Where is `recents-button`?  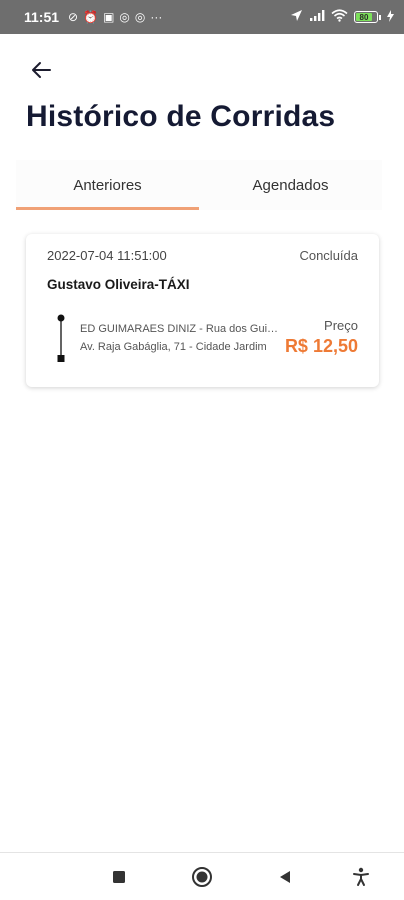 recents-button is located at coordinates (119, 877).